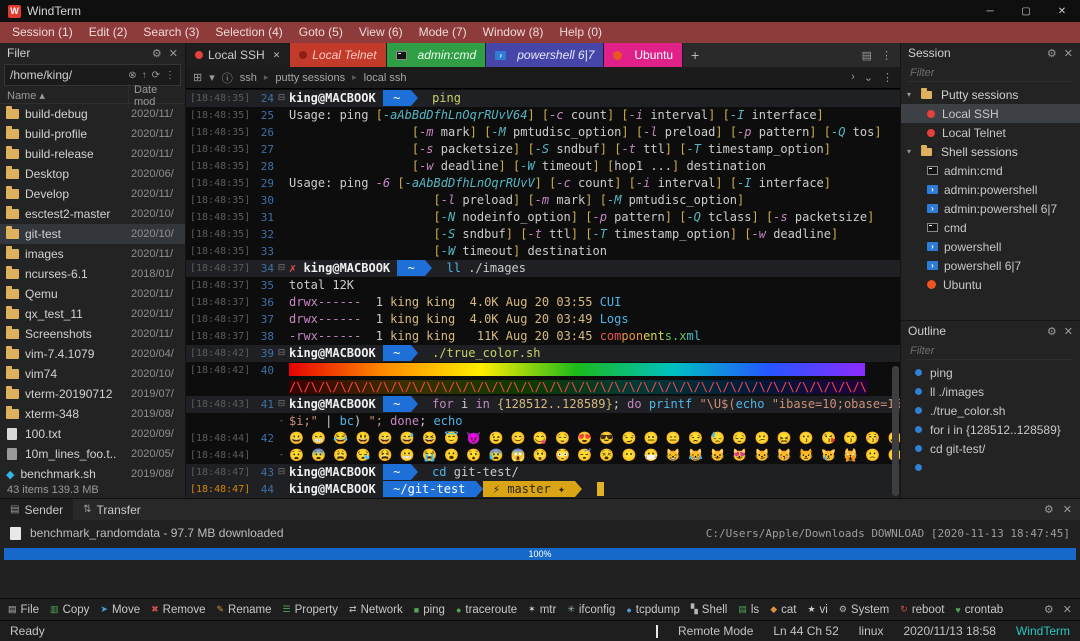 The height and width of the screenshot is (641, 1080). What do you see at coordinates (277, 55) in the screenshot?
I see `tab-close-icon: ✕` at bounding box center [277, 55].